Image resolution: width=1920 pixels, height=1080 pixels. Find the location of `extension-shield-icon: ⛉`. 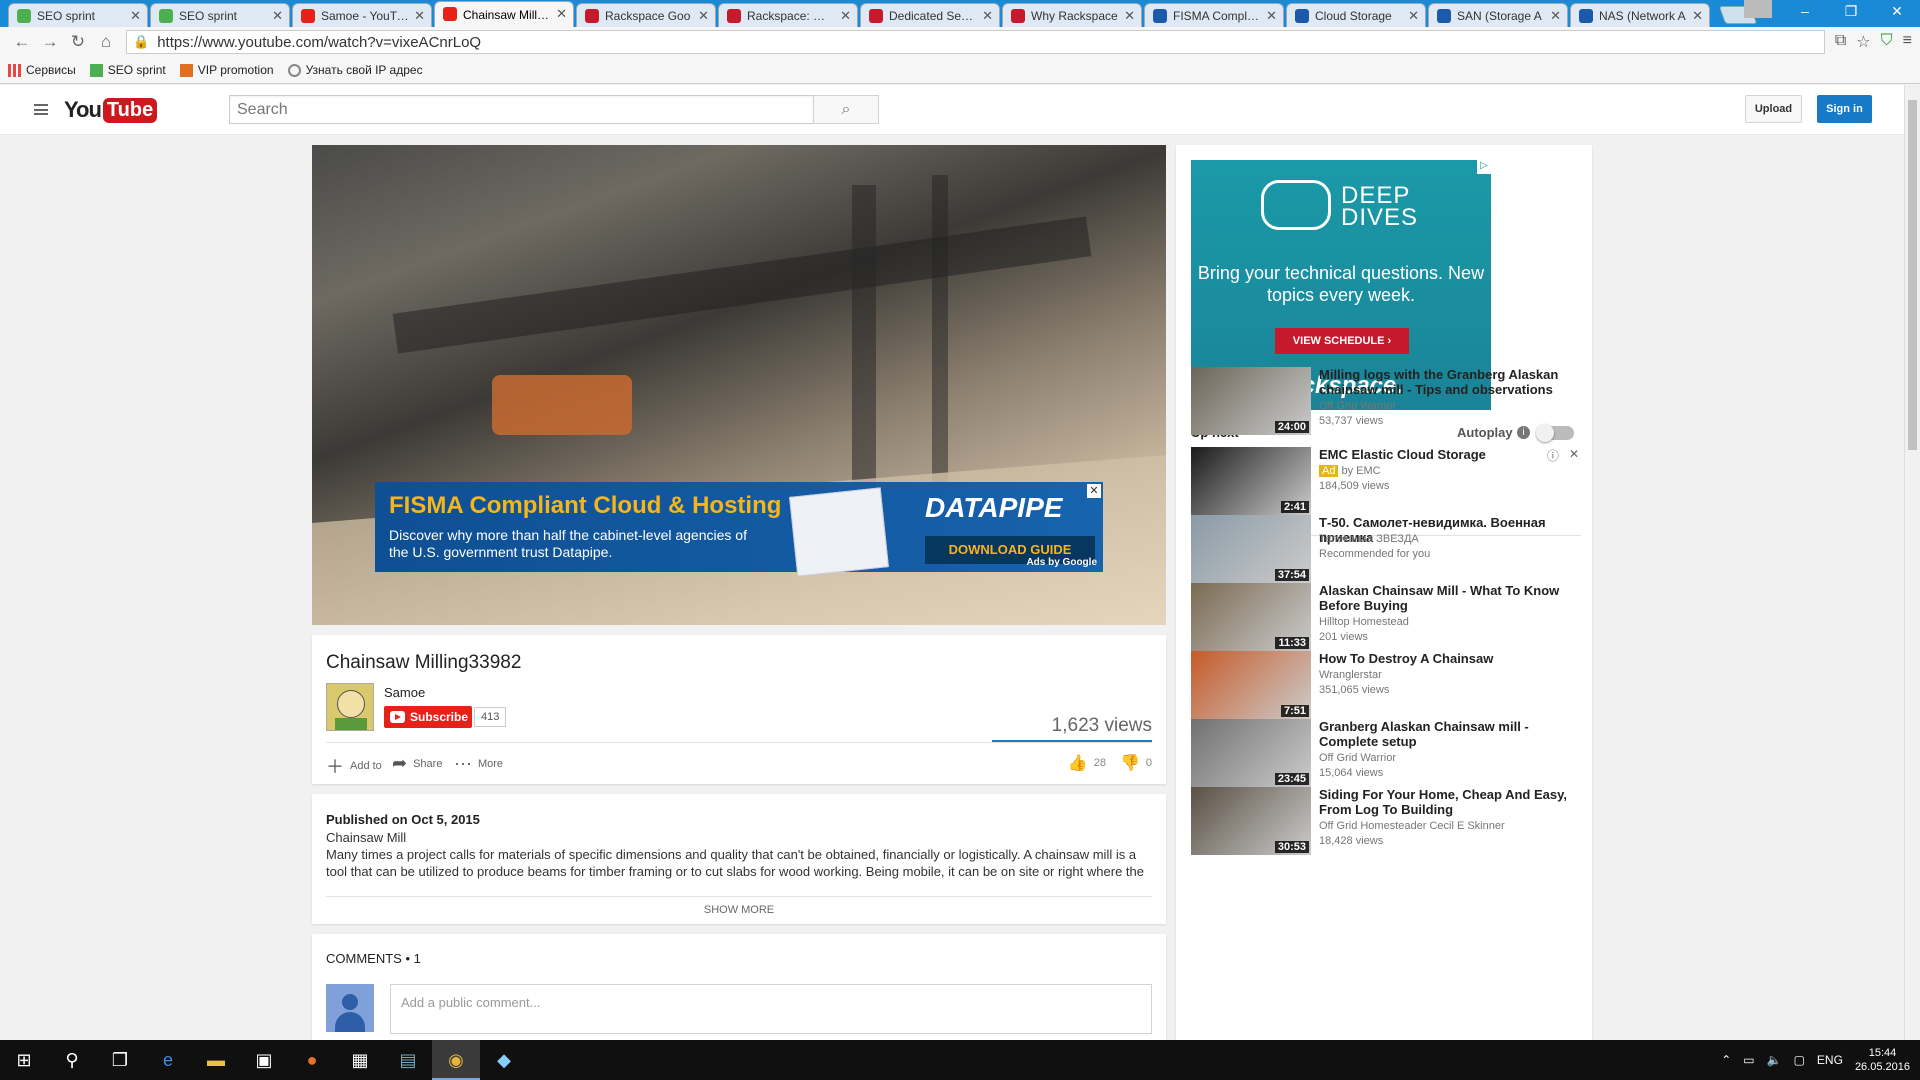

extension-shield-icon: ⛉ is located at coordinates (1887, 42).